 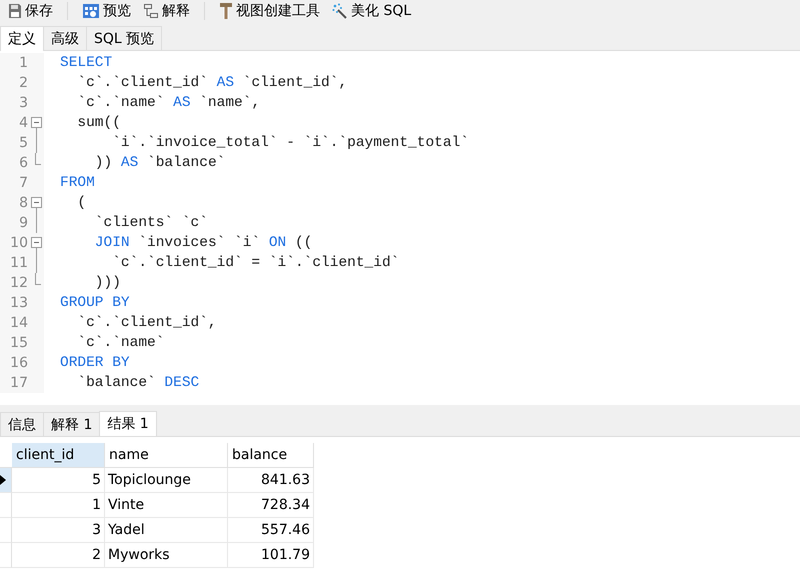 I want to click on table-cell: 5, so click(x=58, y=480).